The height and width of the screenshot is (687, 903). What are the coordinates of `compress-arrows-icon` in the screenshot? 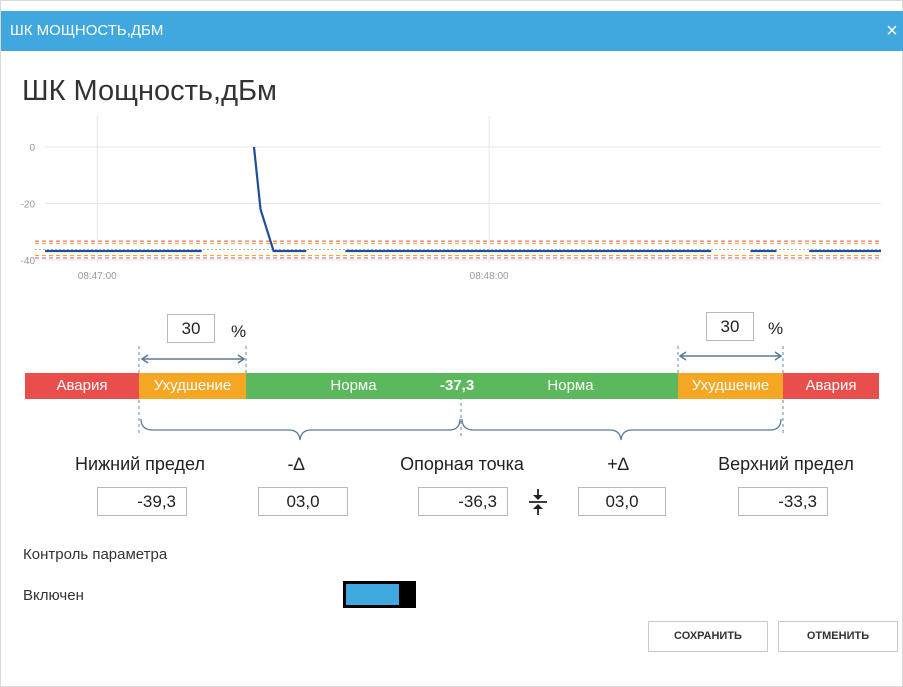 It's located at (538, 502).